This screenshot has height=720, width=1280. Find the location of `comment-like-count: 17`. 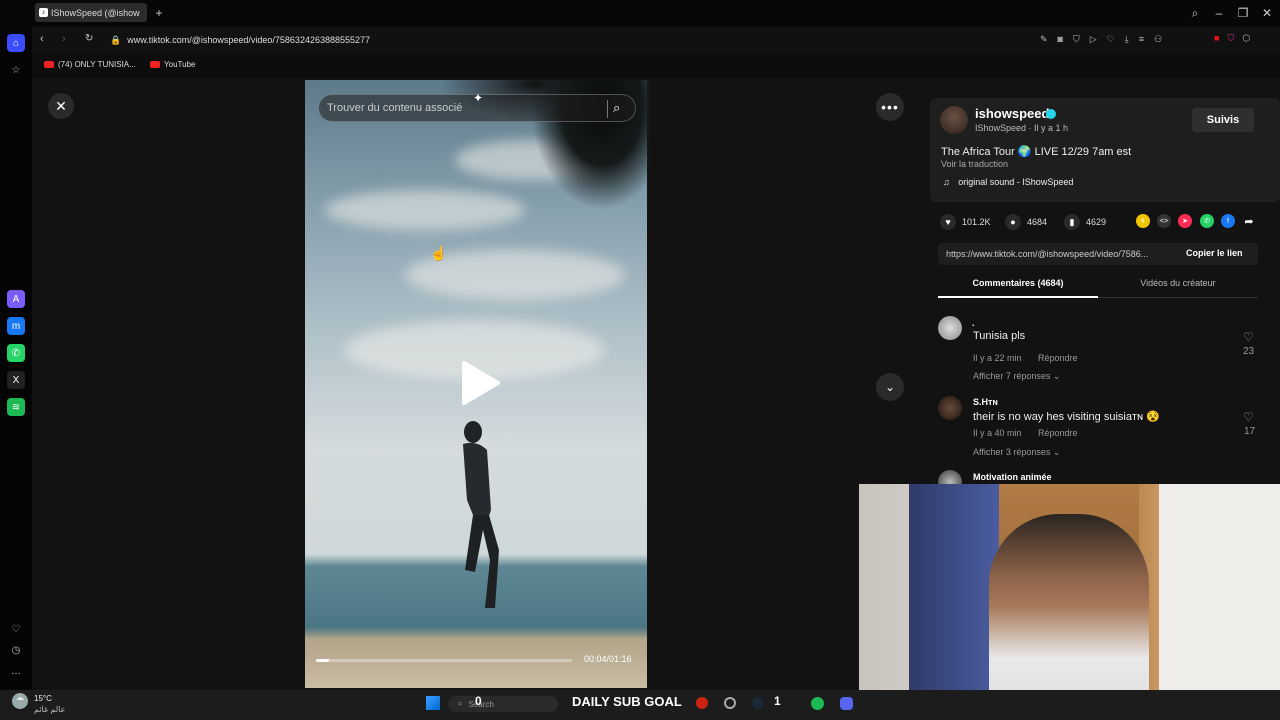

comment-like-count: 17 is located at coordinates (1250, 431).